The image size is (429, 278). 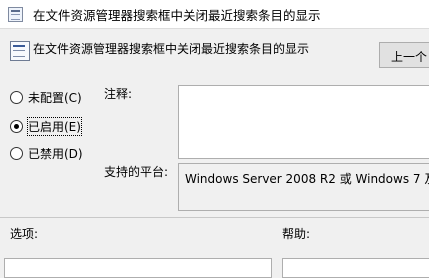 I want to click on policy-title: 在文件资源管理器搜索框中关闭最近搜索条目的显示, so click(x=171, y=49).